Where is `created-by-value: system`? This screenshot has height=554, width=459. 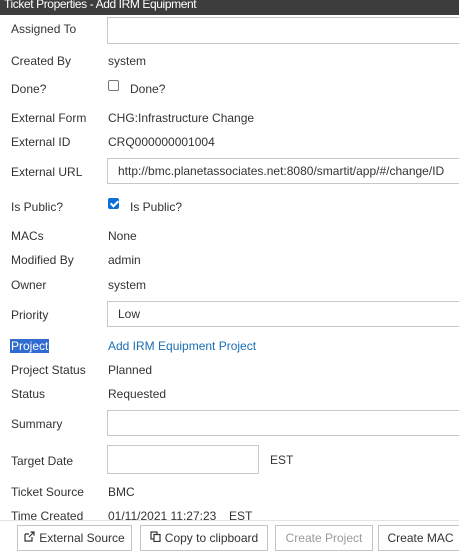 created-by-value: system is located at coordinates (127, 61).